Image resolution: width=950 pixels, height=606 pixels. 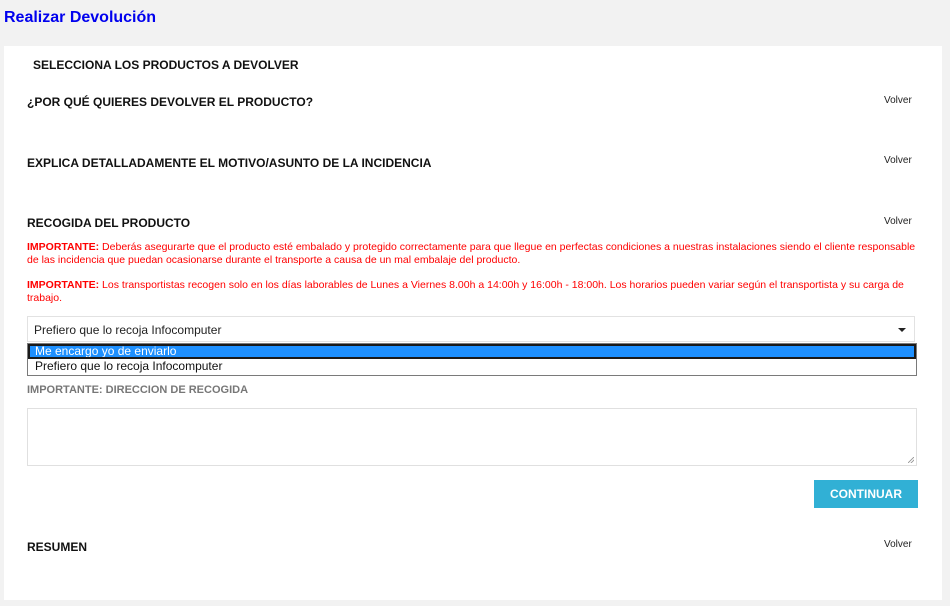 I want to click on option-self-send: Me encargo yo de enviarlo, so click(x=472, y=351).